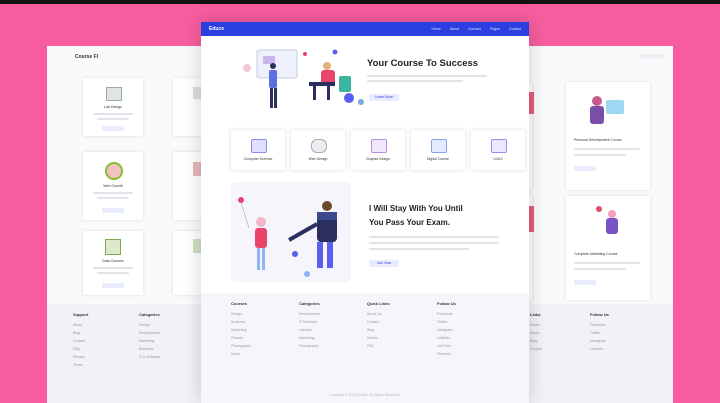 The image size is (720, 403). I want to click on course-card: Web Growth, so click(113, 186).